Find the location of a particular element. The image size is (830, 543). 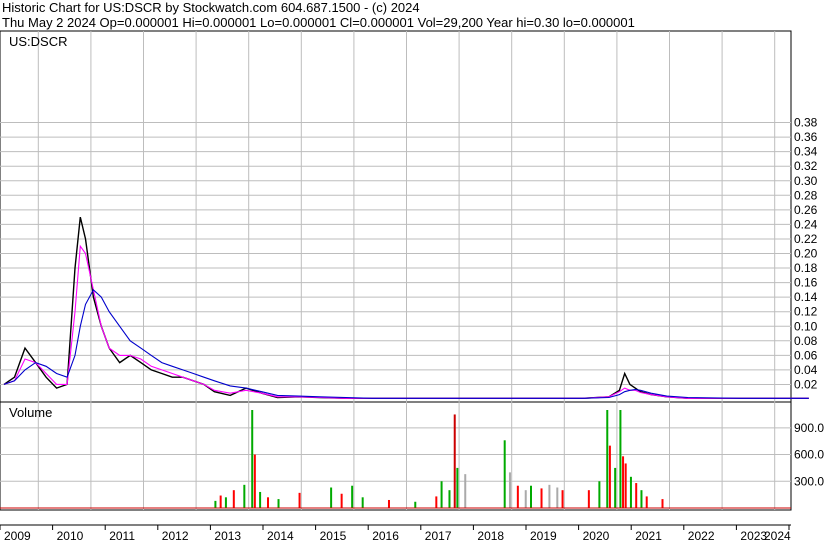

year-tick-label: 2010 is located at coordinates (70, 536).